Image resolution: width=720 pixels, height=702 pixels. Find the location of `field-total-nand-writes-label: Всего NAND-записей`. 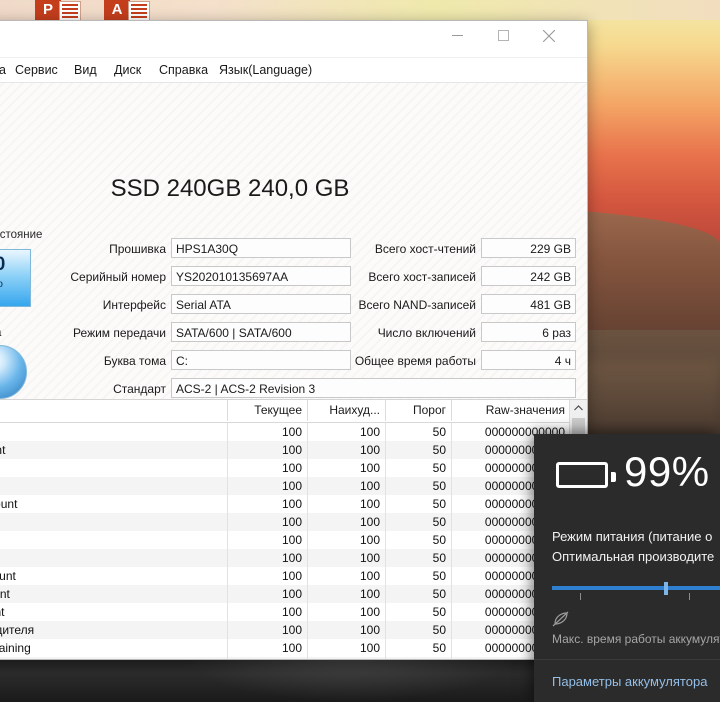

field-total-nand-writes-label: Всего NAND-записей is located at coordinates (417, 305).